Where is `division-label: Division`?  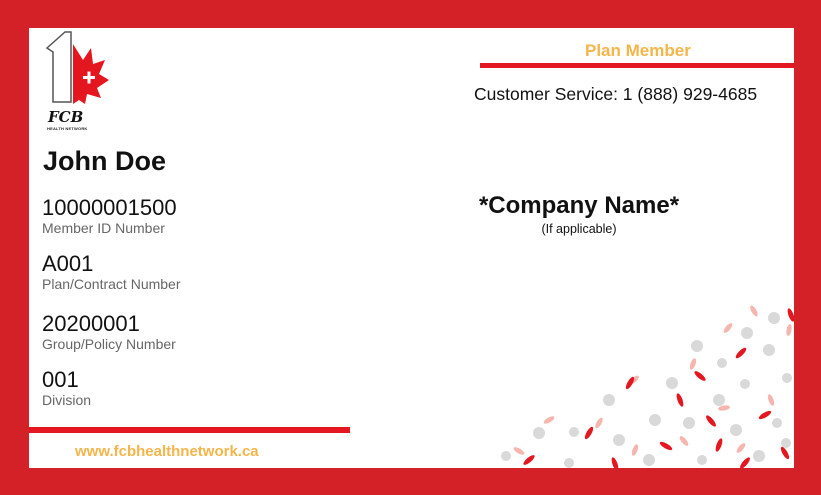
division-label: Division is located at coordinates (67, 400).